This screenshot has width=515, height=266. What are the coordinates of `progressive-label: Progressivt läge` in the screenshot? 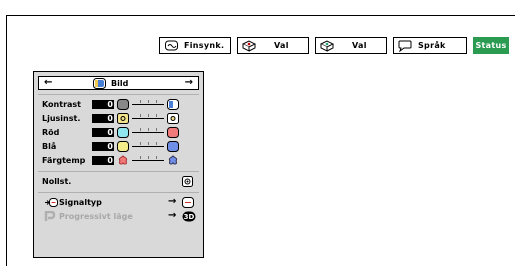 It's located at (96, 216).